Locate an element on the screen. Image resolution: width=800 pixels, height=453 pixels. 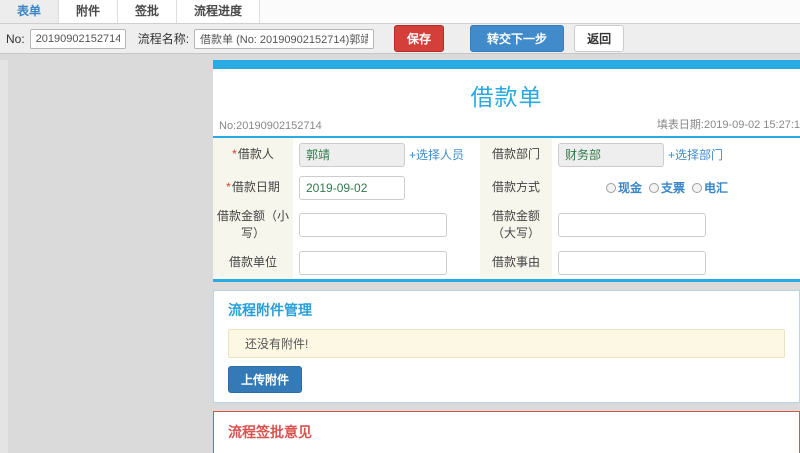
form-fill-date-text: 填表日期:2019-09-02 15:27:1 is located at coordinates (728, 125).